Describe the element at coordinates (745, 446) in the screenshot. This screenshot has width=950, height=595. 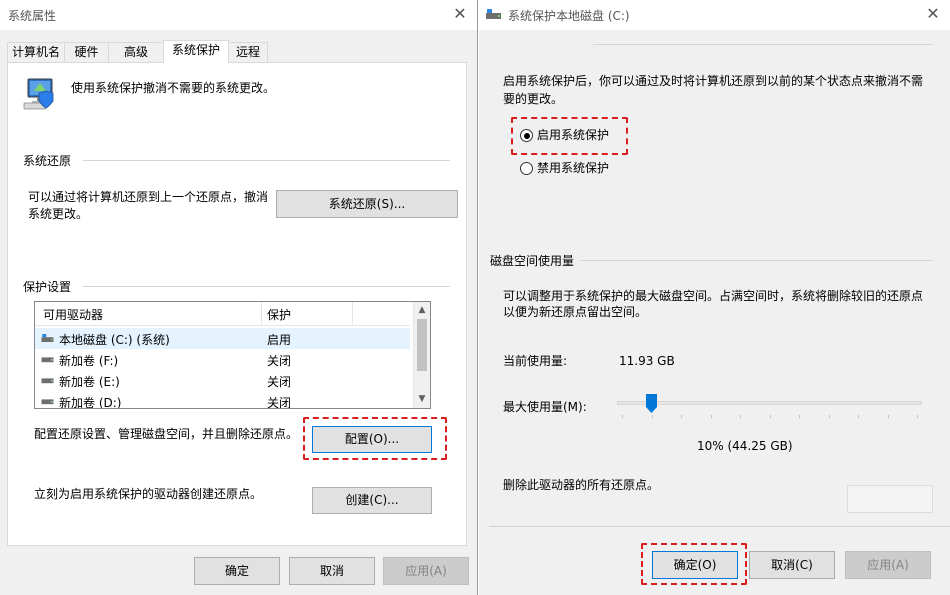
I see `max-usage-value: 10% (44.25 GB)` at that location.